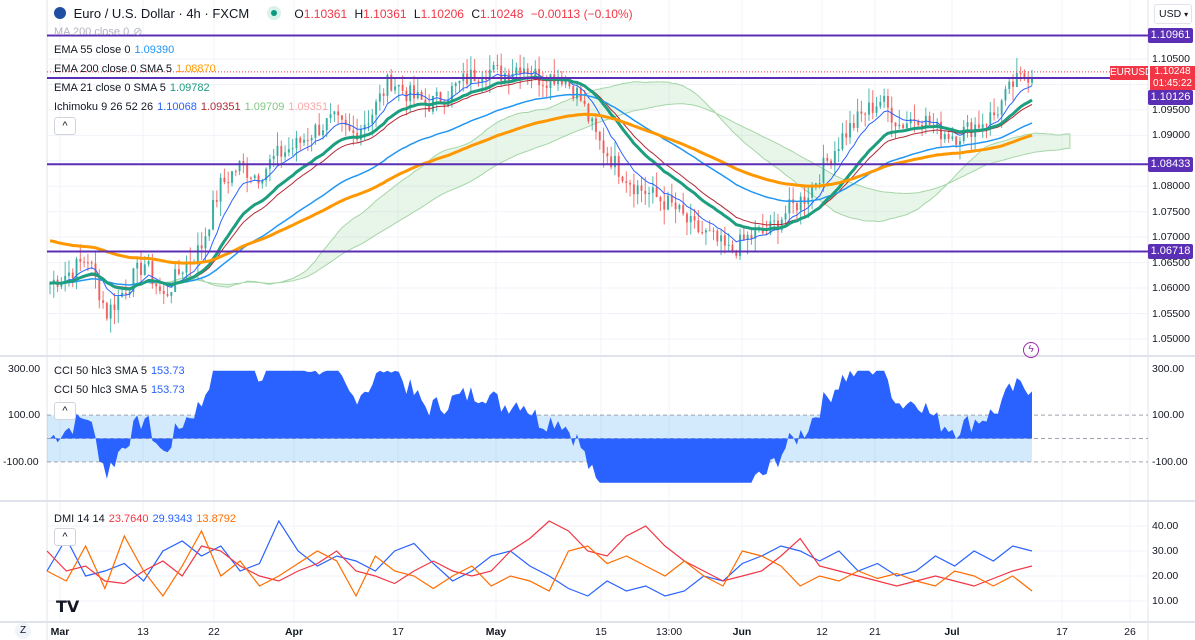 The image size is (1195, 640). Describe the element at coordinates (1172, 71) in the screenshot. I see `last-price: 1.10248` at that location.